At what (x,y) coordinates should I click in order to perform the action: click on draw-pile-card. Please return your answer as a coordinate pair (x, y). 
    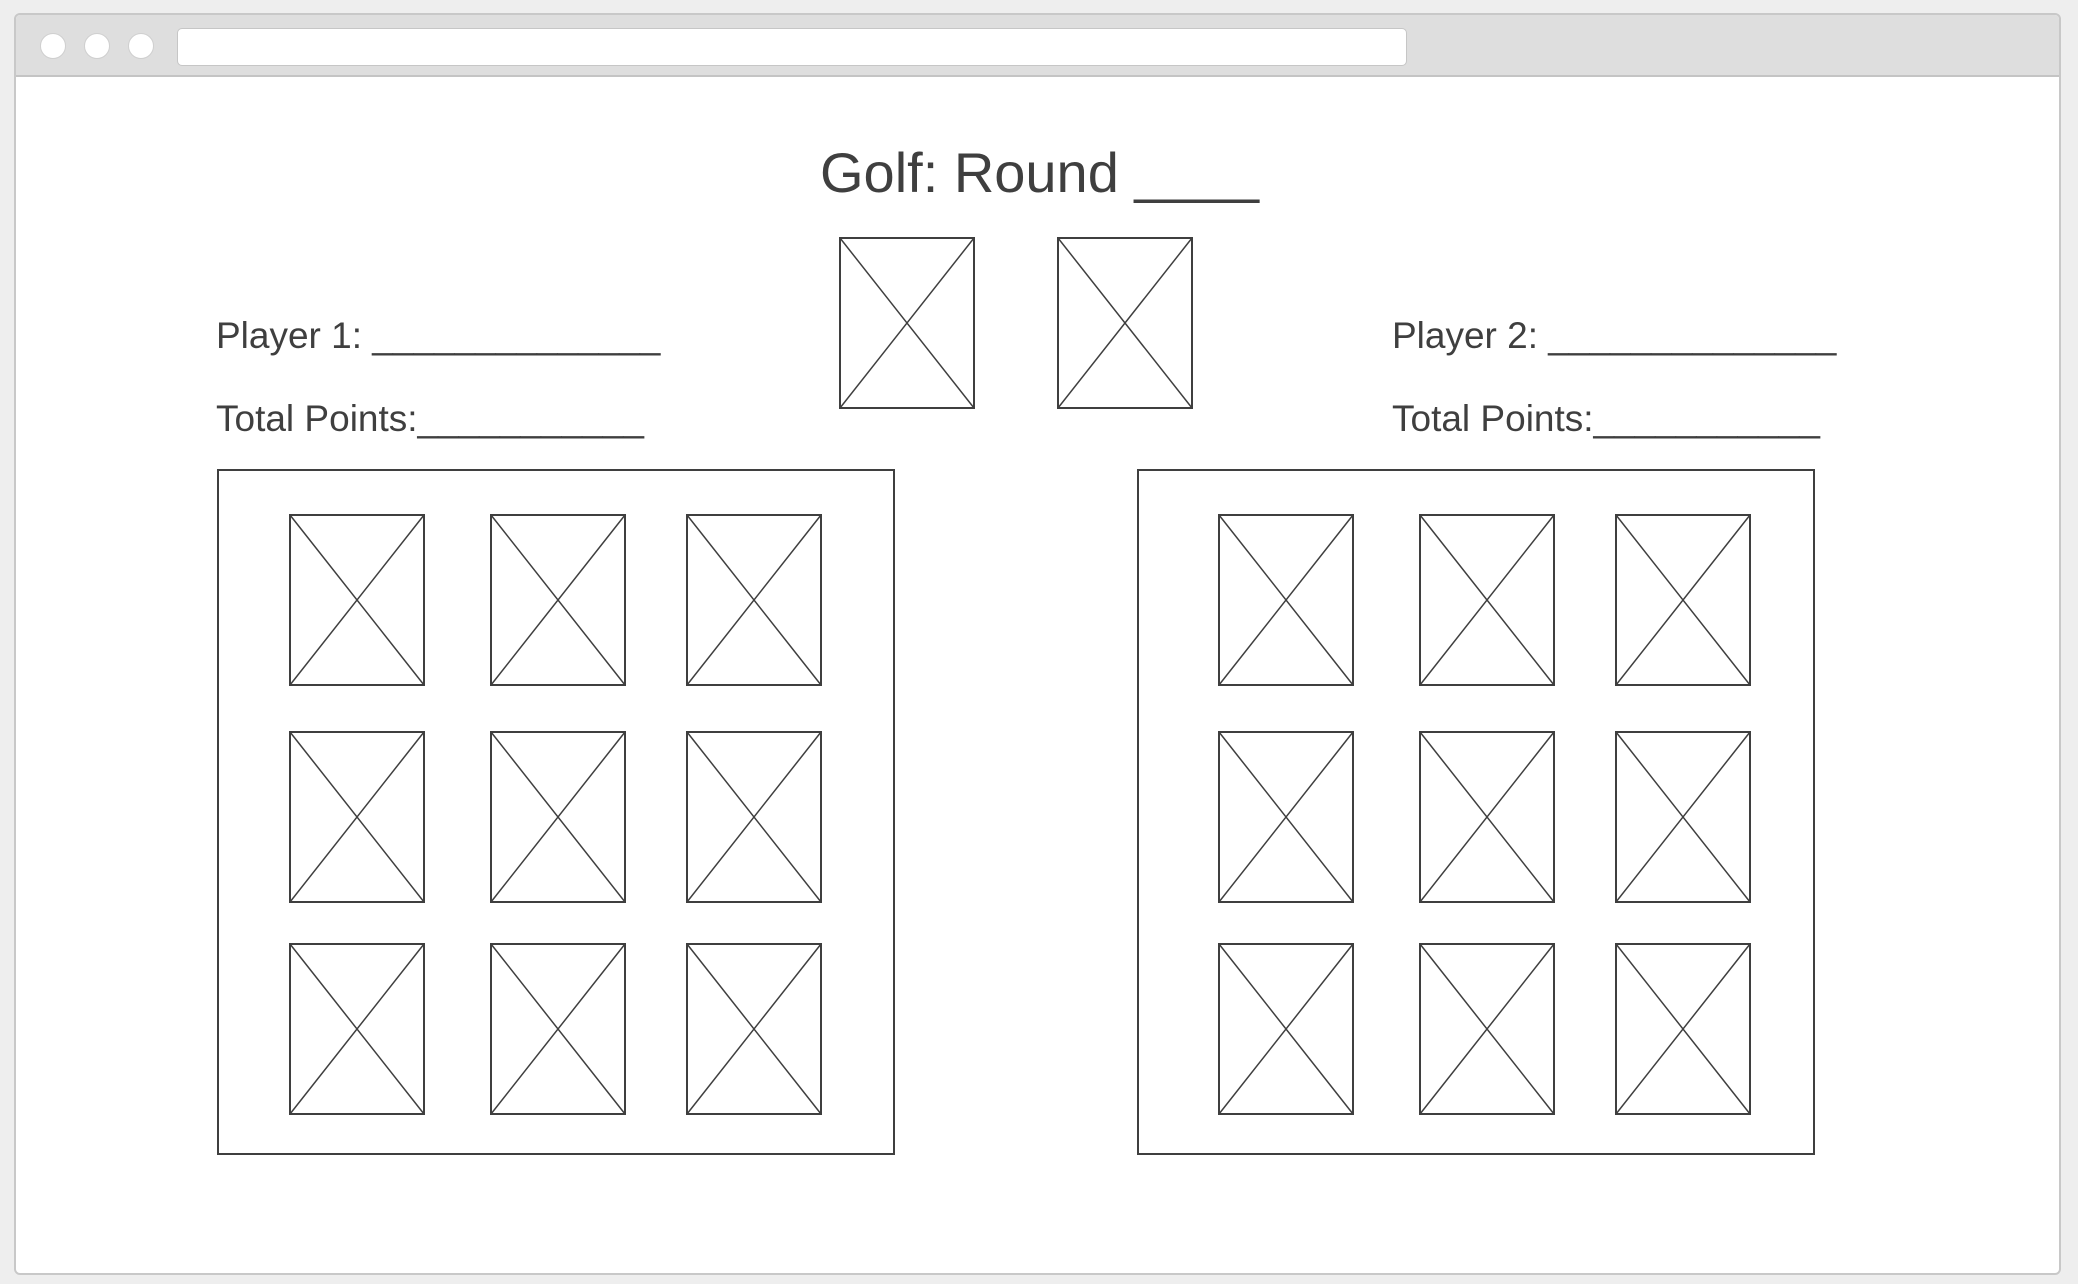
    Looking at the image, I should click on (907, 323).